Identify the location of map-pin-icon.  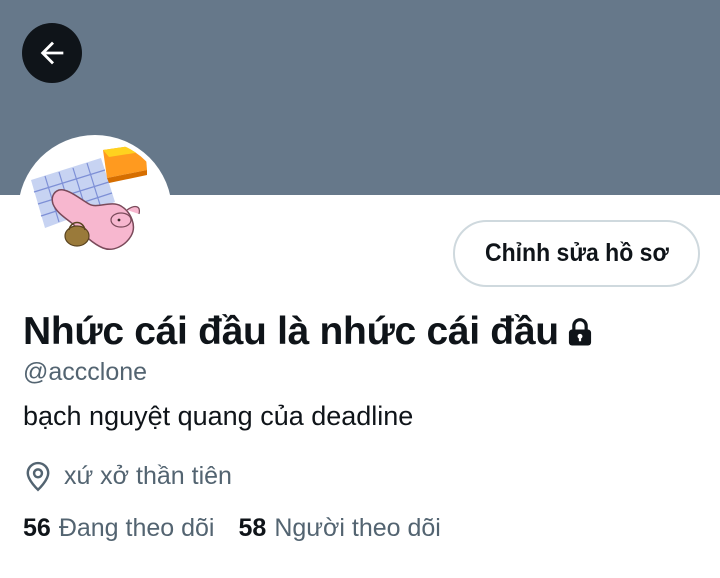
(38, 476).